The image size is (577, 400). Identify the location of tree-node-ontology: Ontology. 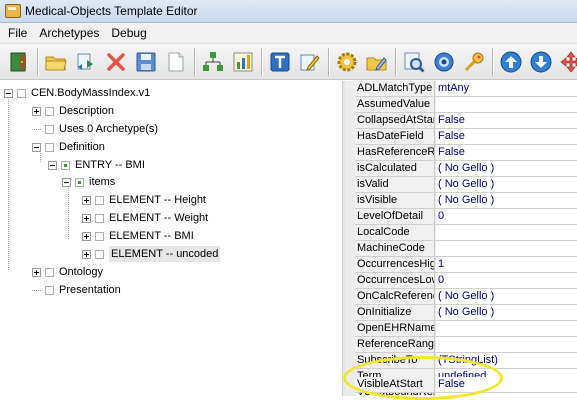
(67, 272).